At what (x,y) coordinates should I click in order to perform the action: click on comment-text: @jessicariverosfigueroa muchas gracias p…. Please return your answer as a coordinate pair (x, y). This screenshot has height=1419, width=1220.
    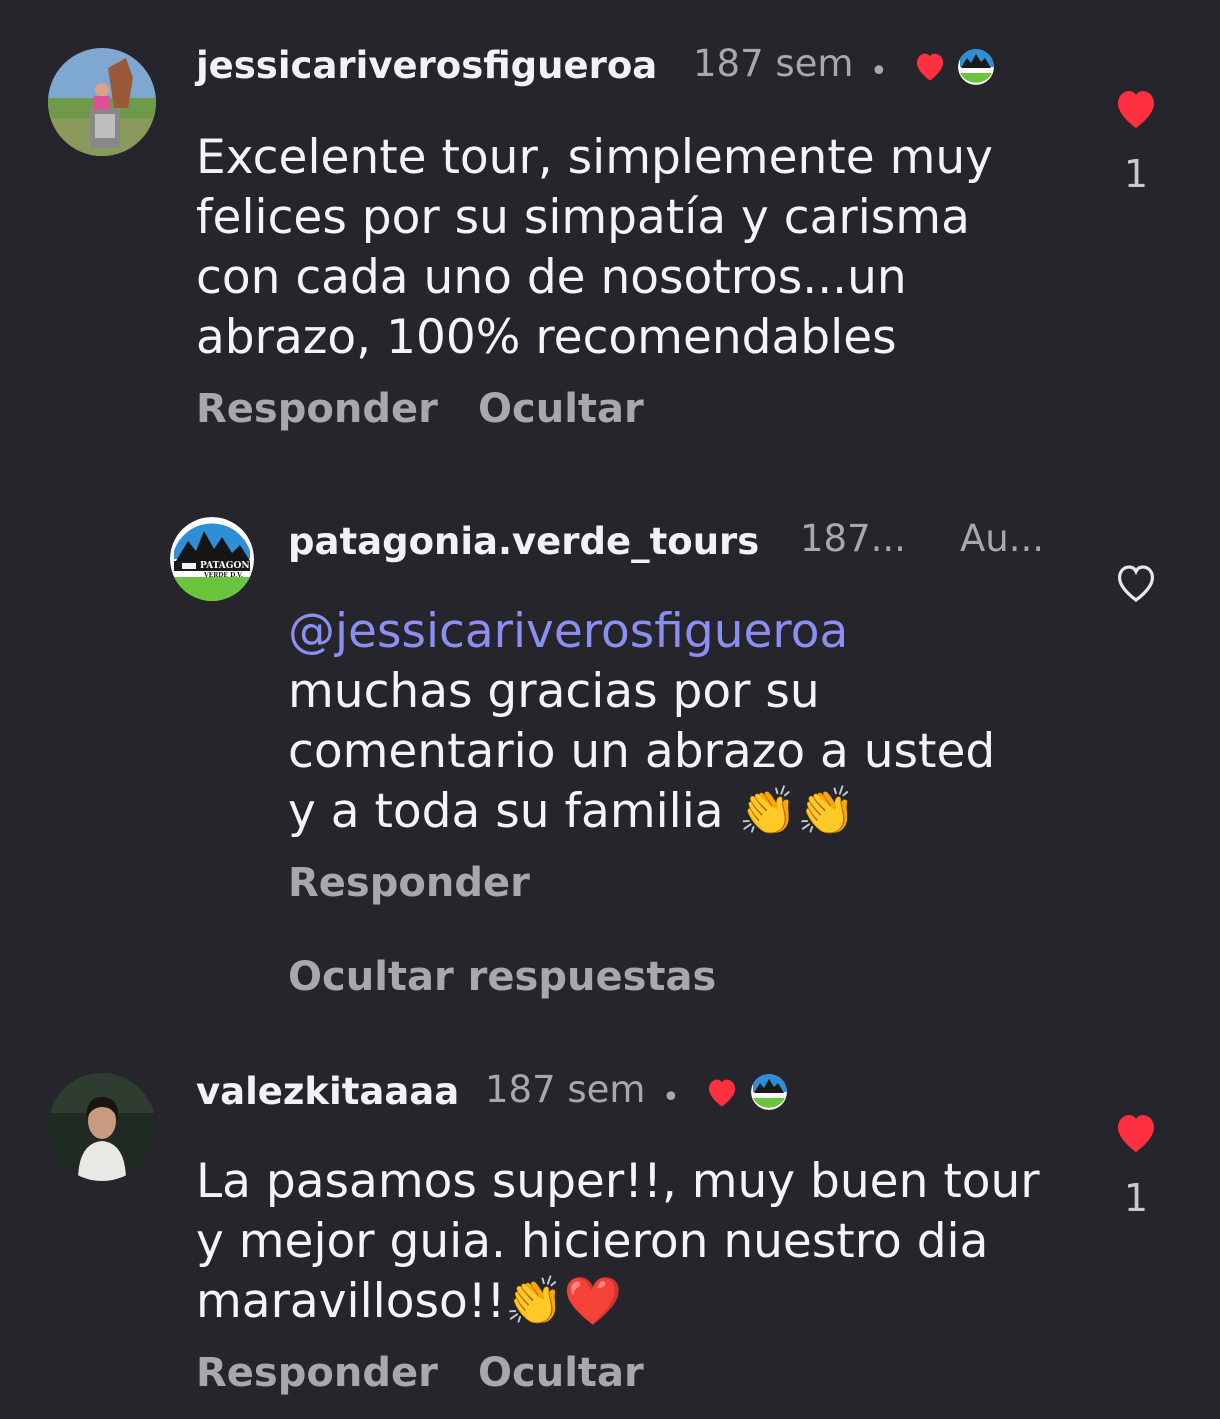
    Looking at the image, I should click on (688, 722).